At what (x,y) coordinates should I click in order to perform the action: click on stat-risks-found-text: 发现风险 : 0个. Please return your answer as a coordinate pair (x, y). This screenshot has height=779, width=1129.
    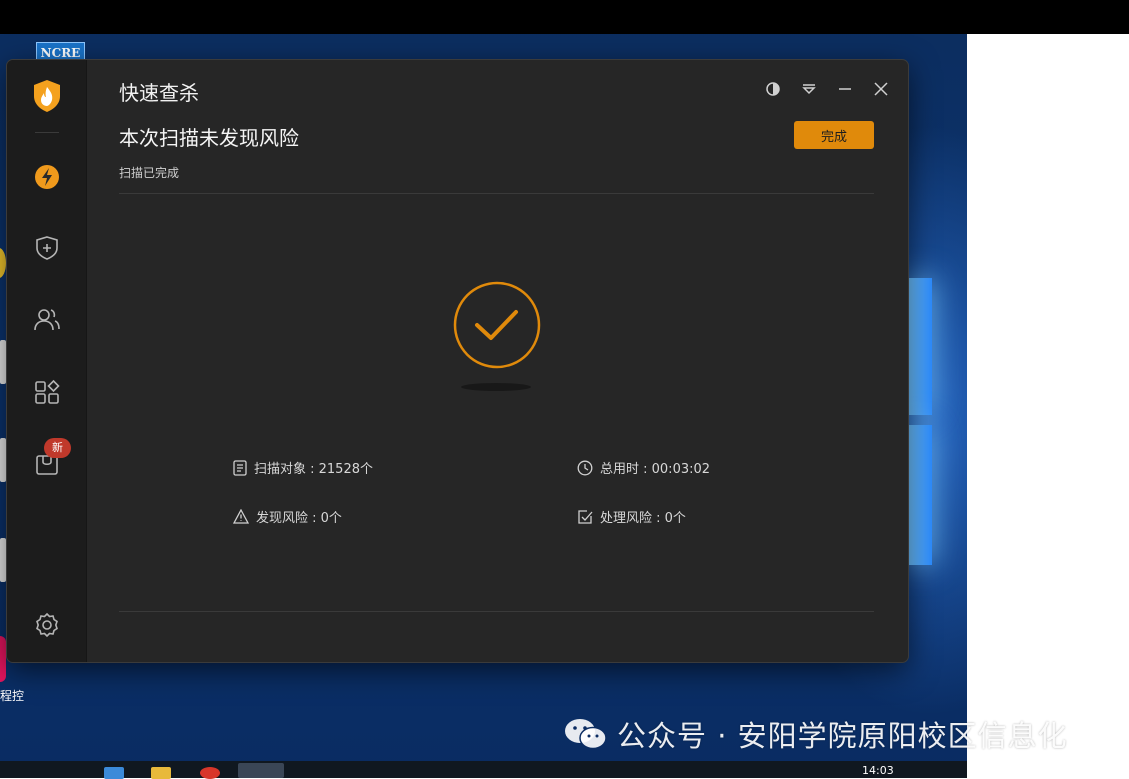
    Looking at the image, I should click on (299, 518).